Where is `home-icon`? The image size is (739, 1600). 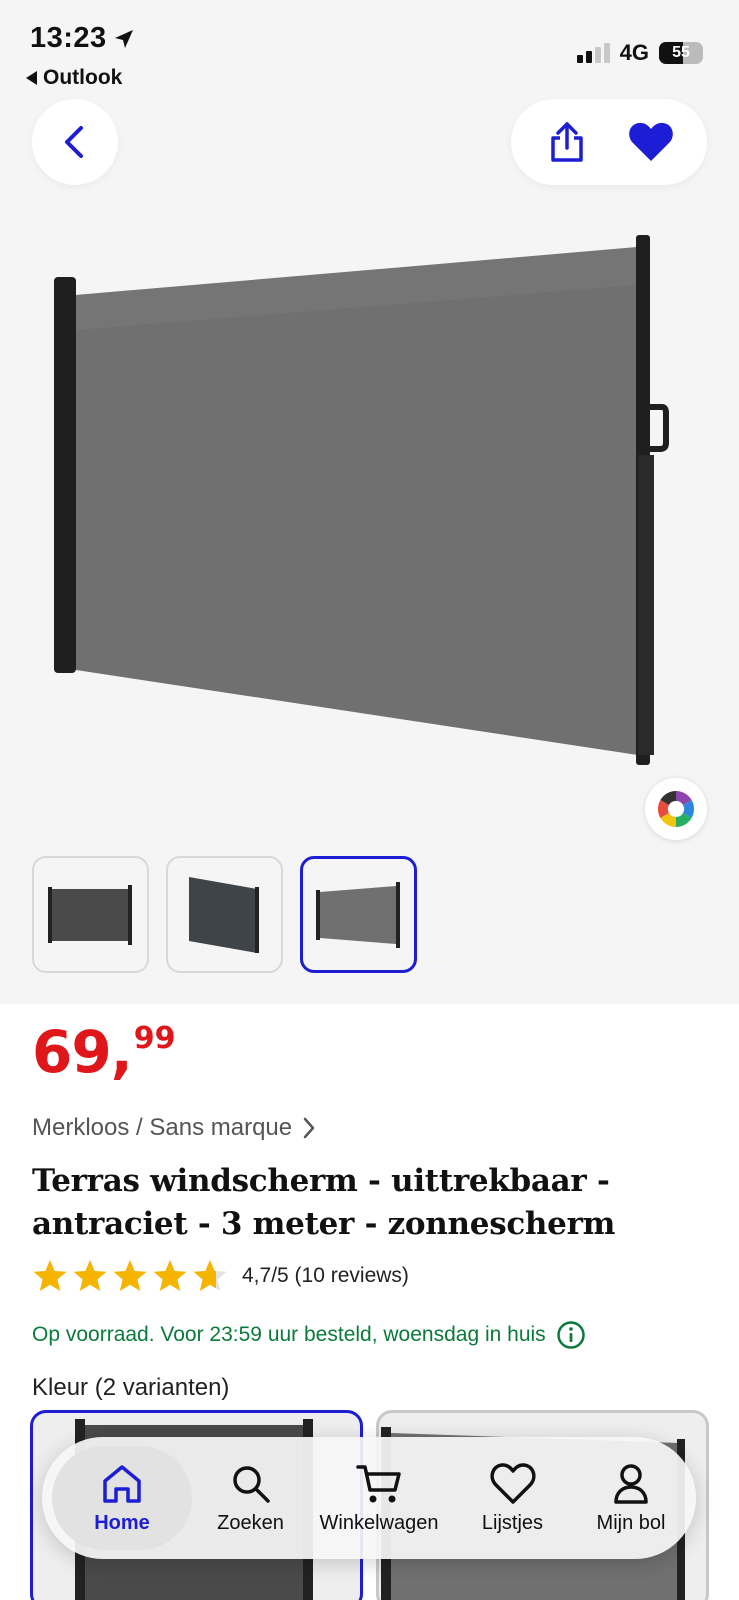
home-icon is located at coordinates (122, 1483).